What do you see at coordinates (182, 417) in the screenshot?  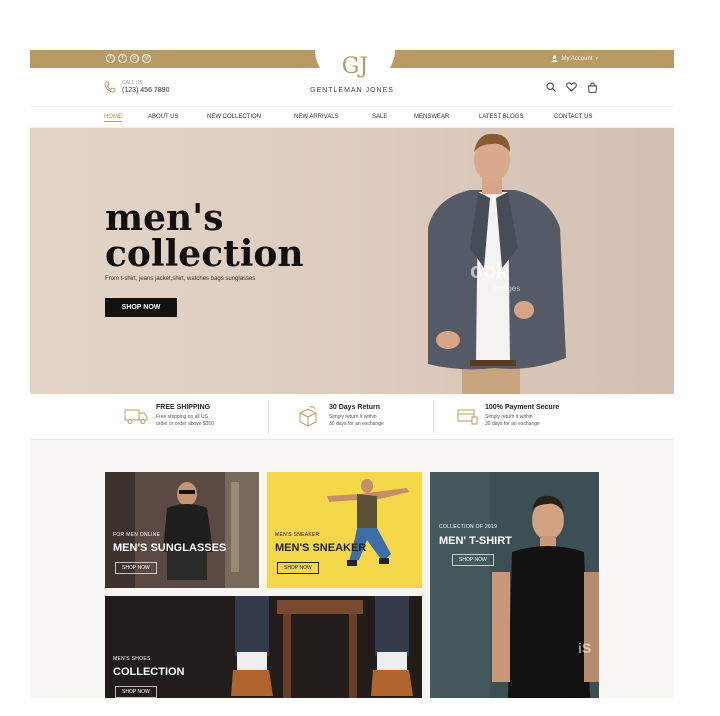 I see `feature-desc-line: Free shipping on all US` at bounding box center [182, 417].